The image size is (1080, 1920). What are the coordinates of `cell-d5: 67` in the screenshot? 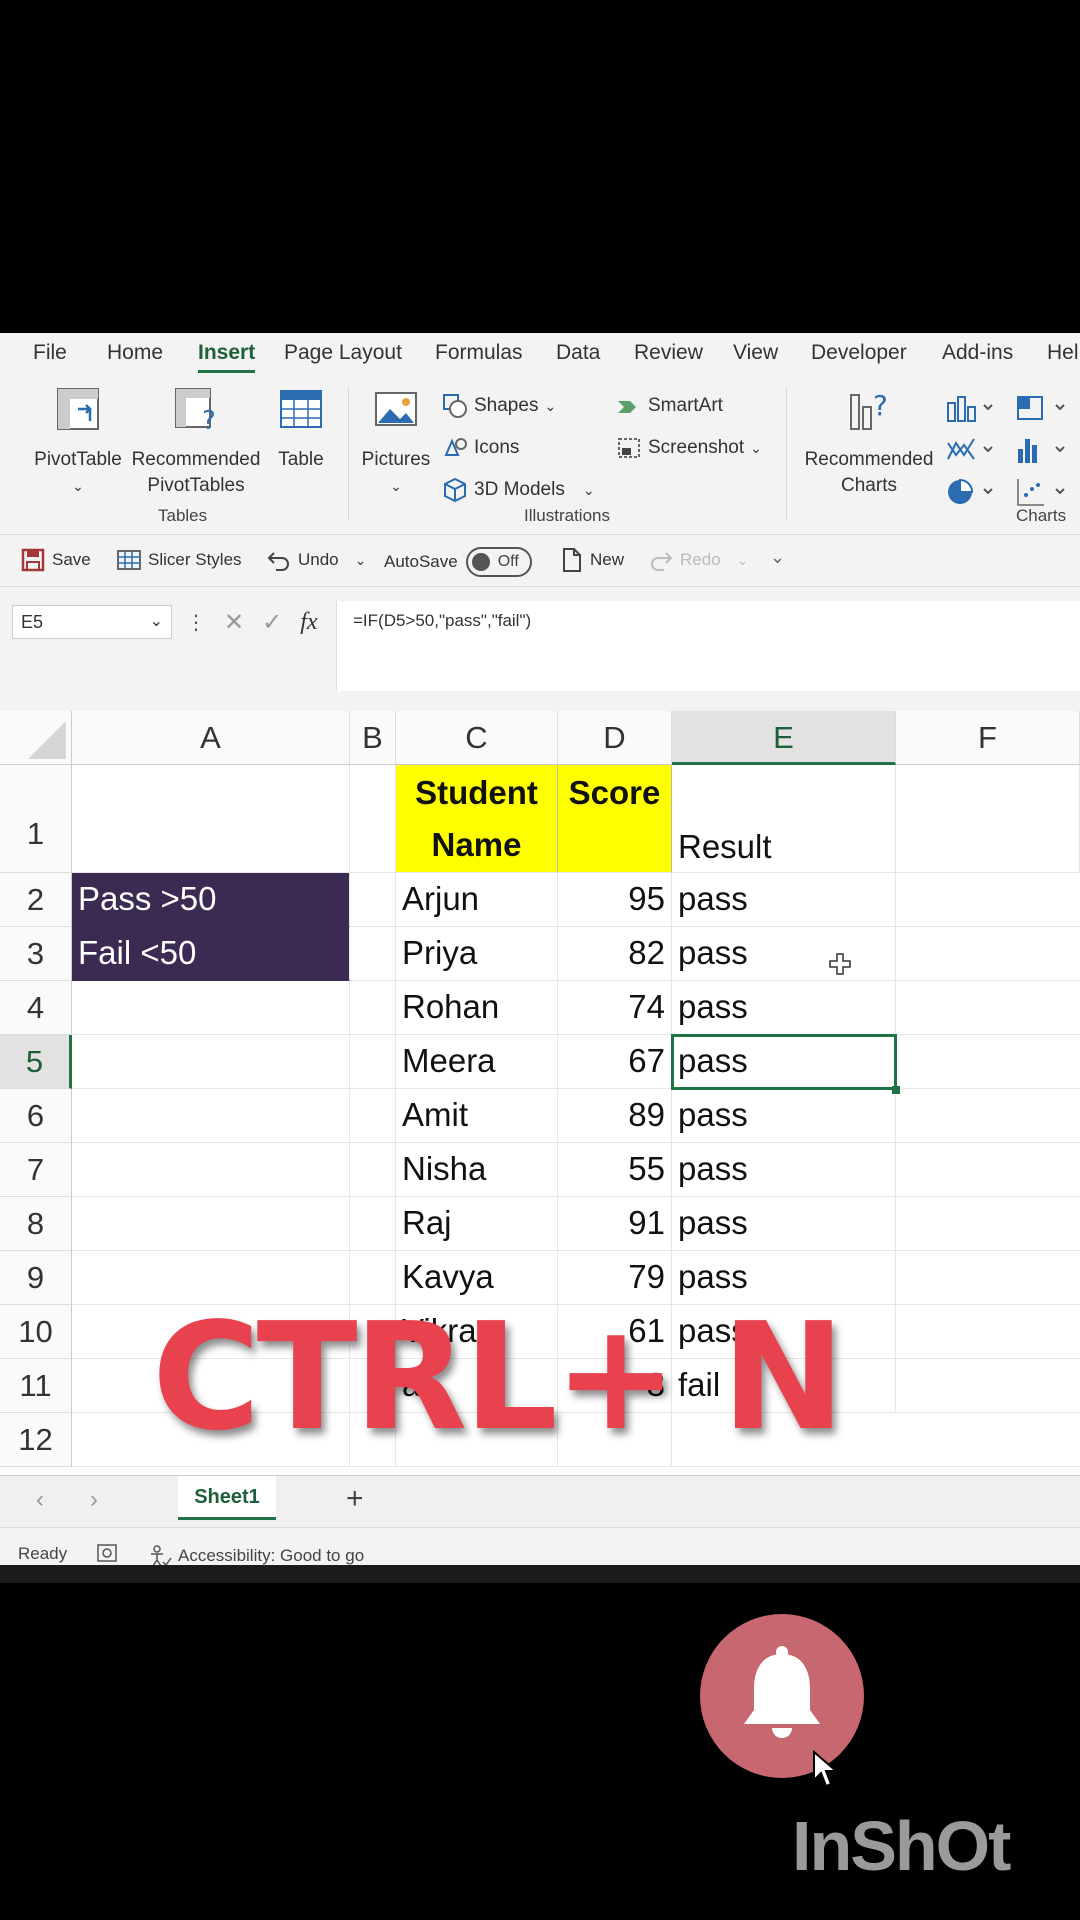 It's located at (615, 1062).